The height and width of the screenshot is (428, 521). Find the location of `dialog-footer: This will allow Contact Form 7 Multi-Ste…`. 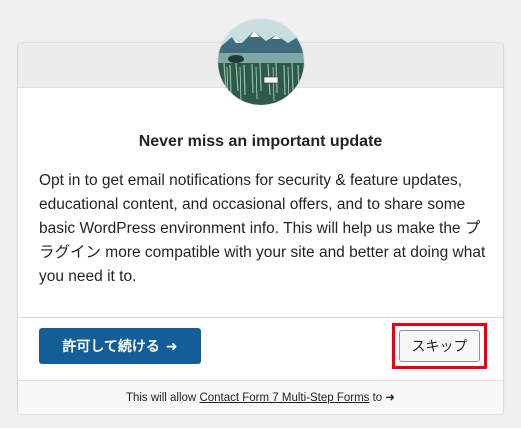

dialog-footer: This will allow Contact Form 7 Multi-Ste… is located at coordinates (260, 397).